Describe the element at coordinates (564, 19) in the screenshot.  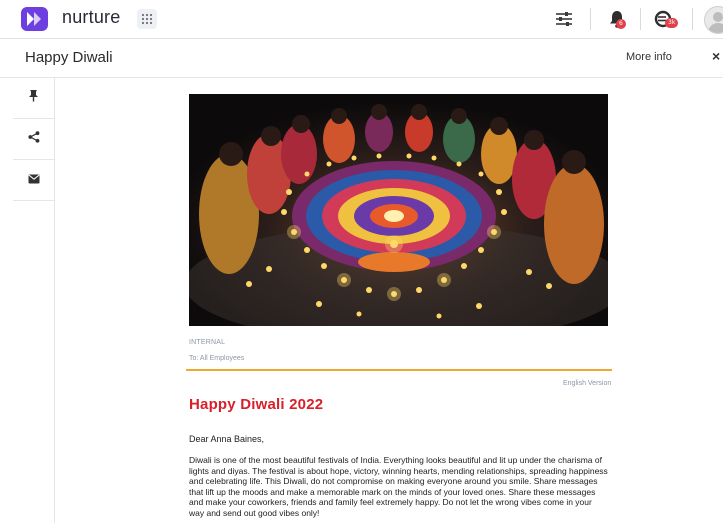
I see `filter-sliders-icon` at that location.